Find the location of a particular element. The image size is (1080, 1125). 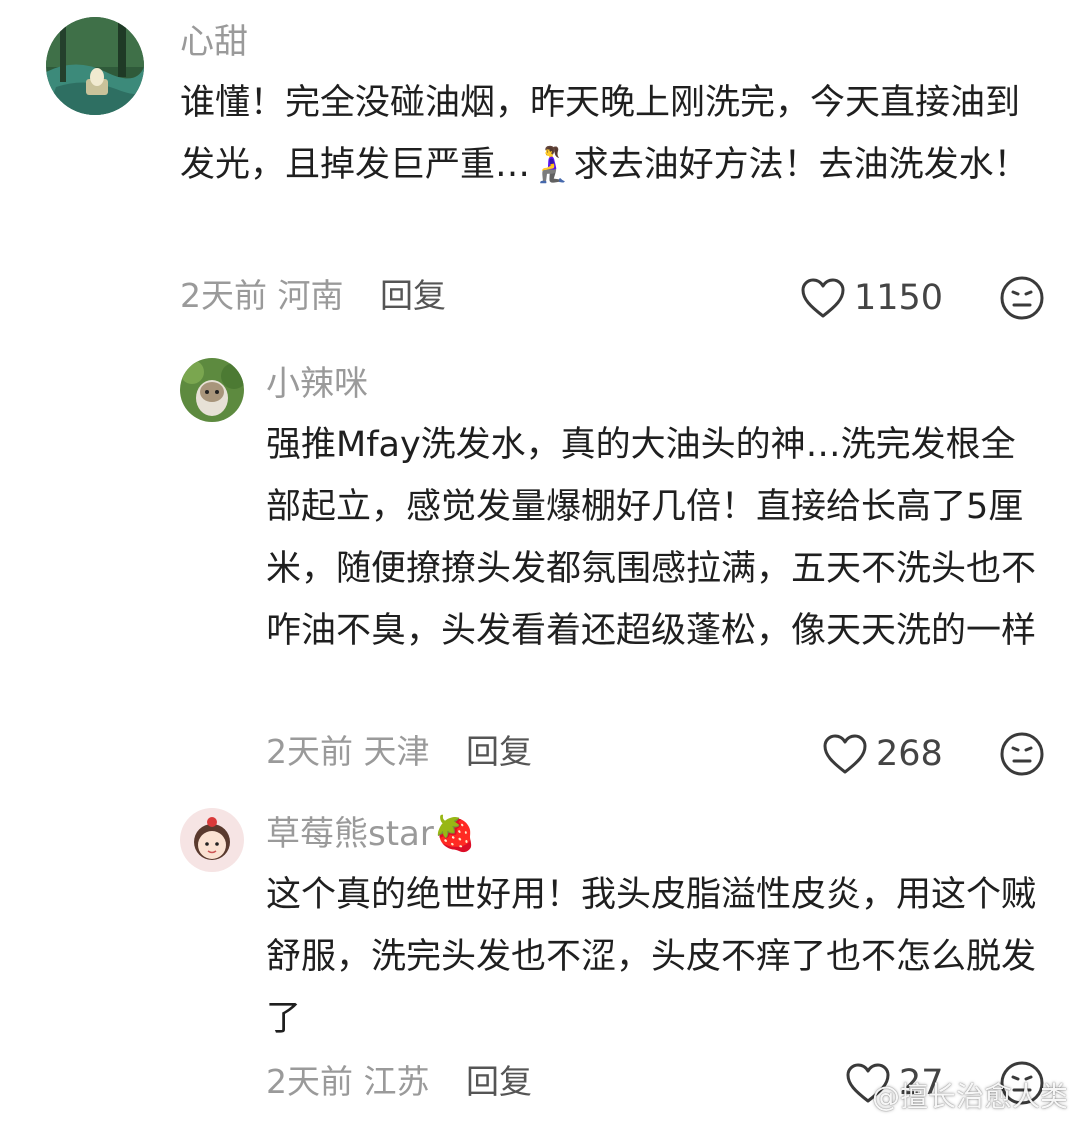

avatar-cat-image is located at coordinates (212, 390).